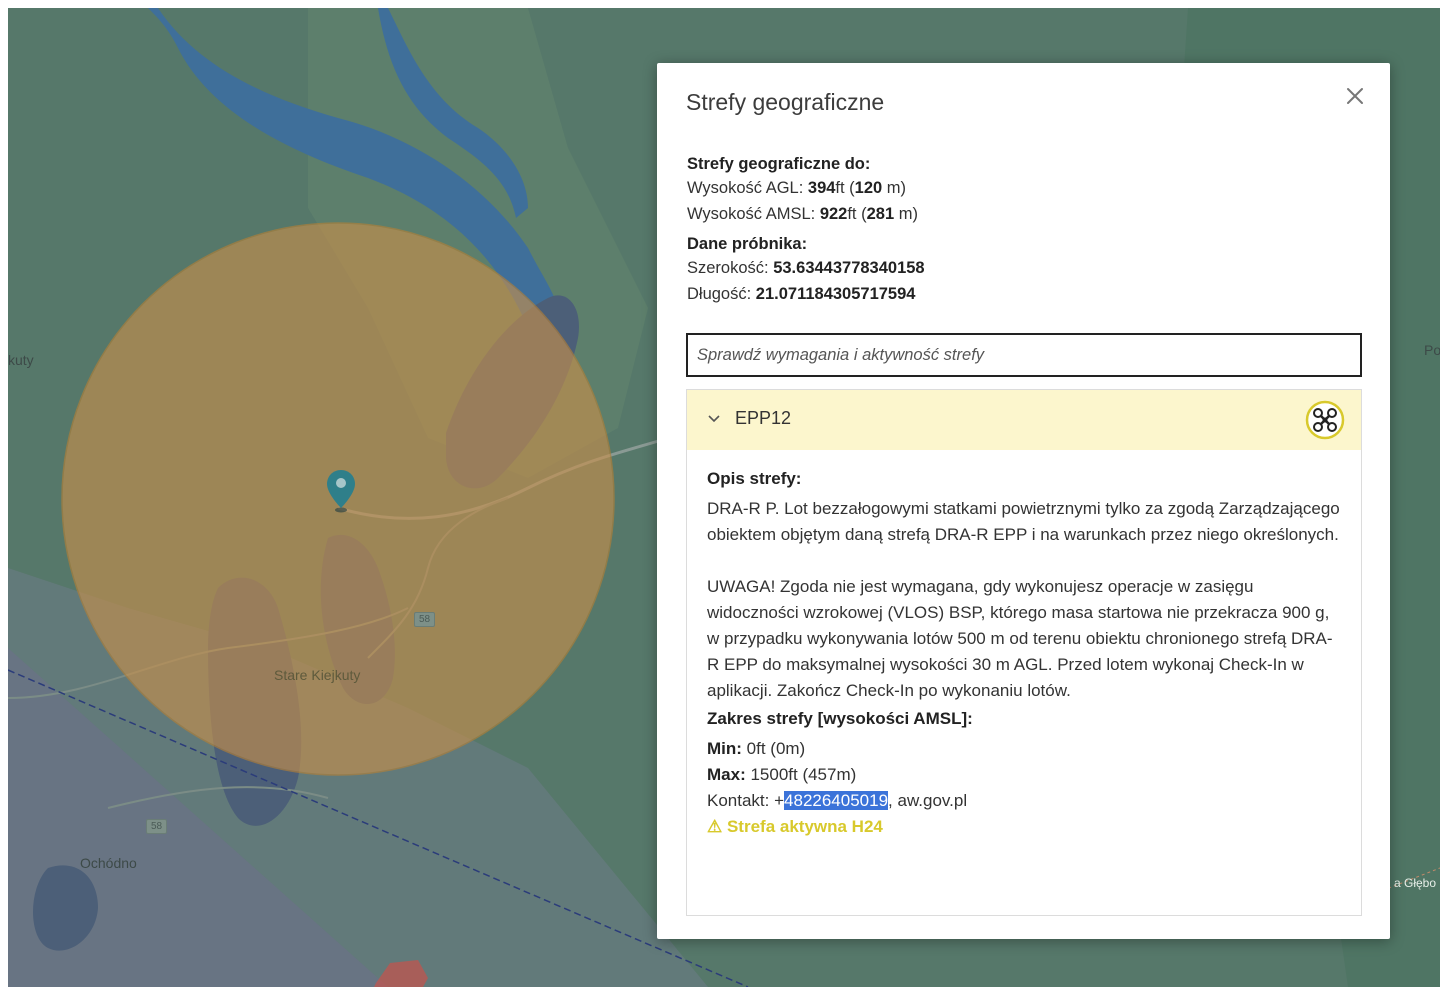 The image size is (1440, 987). I want to click on close-icon, so click(1355, 96).